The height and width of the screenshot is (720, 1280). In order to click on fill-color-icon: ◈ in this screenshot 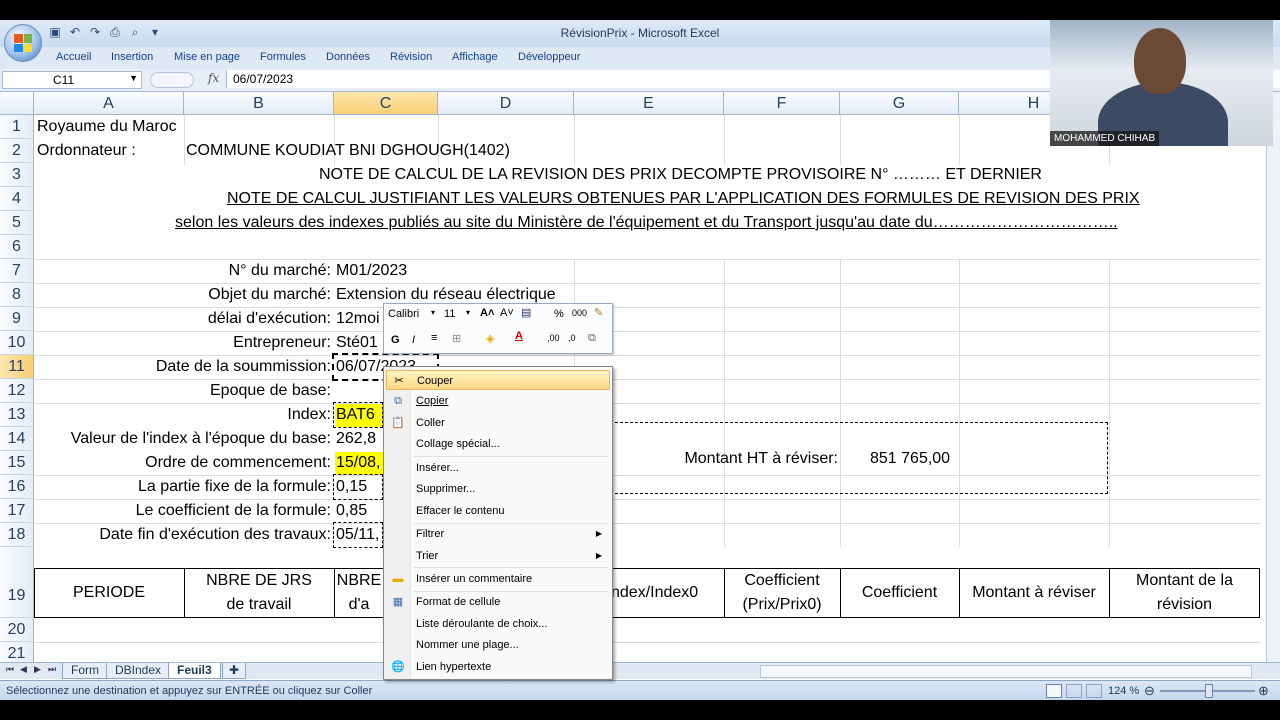, I will do `click(490, 338)`.